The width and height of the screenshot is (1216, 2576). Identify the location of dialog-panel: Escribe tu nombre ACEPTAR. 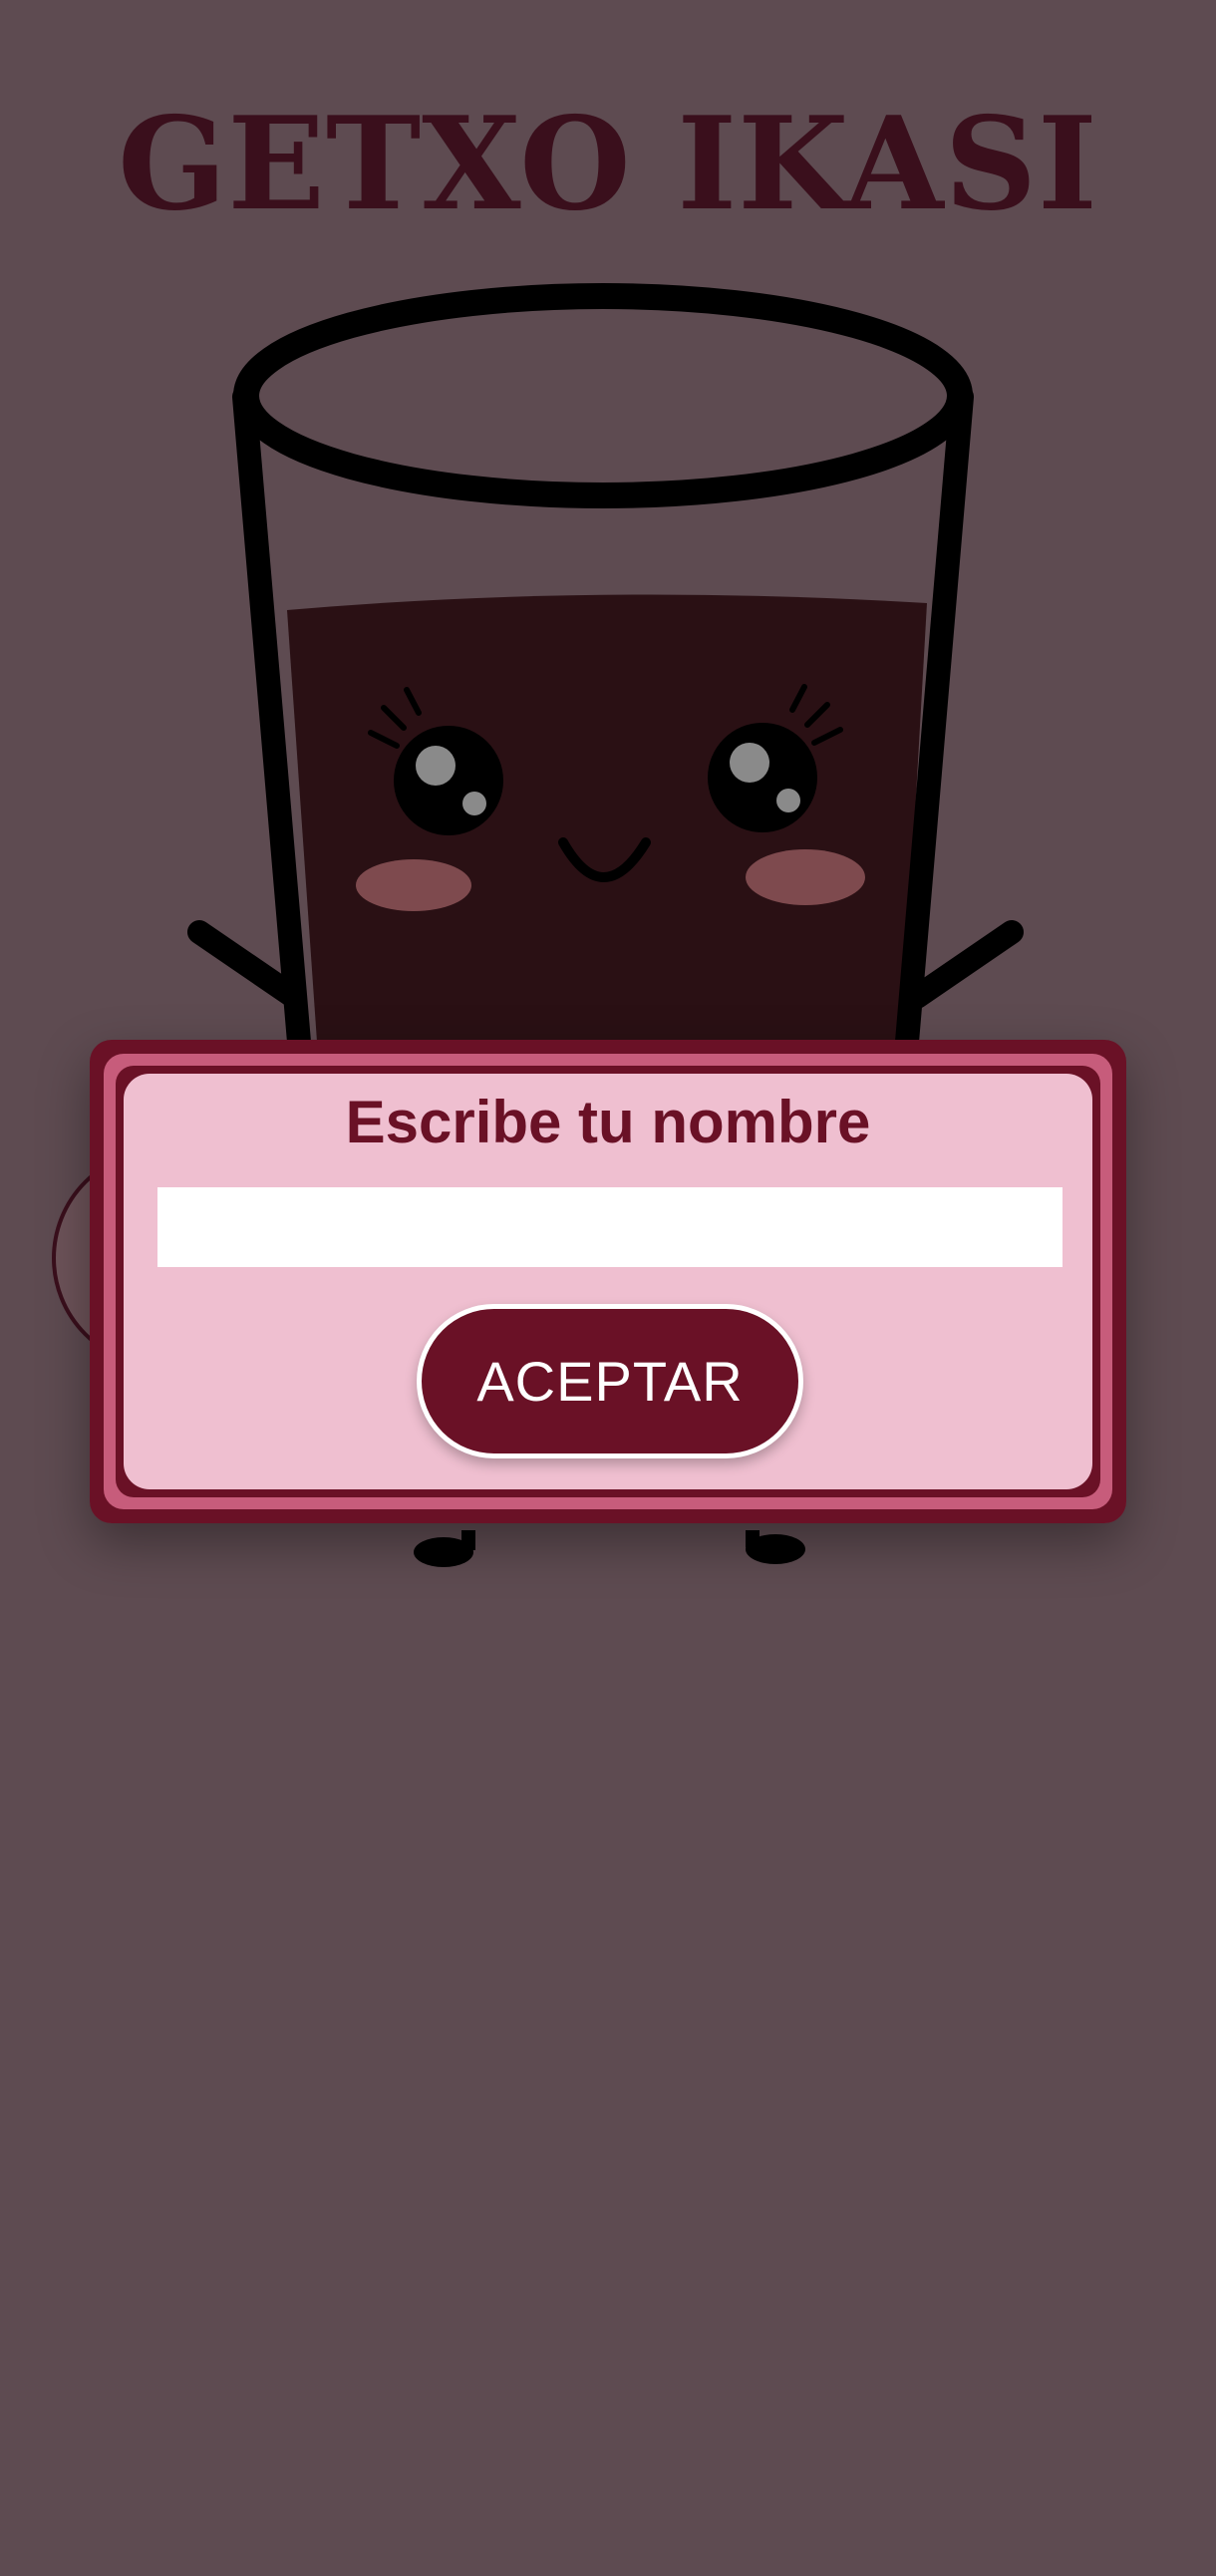
(608, 1281).